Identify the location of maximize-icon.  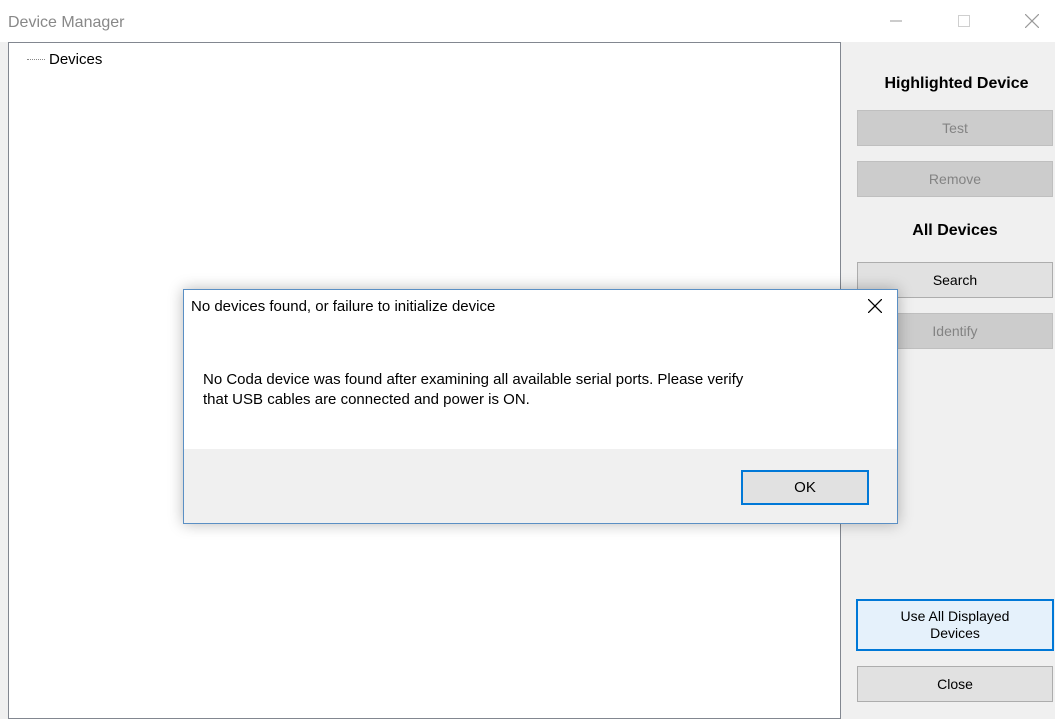
(964, 21).